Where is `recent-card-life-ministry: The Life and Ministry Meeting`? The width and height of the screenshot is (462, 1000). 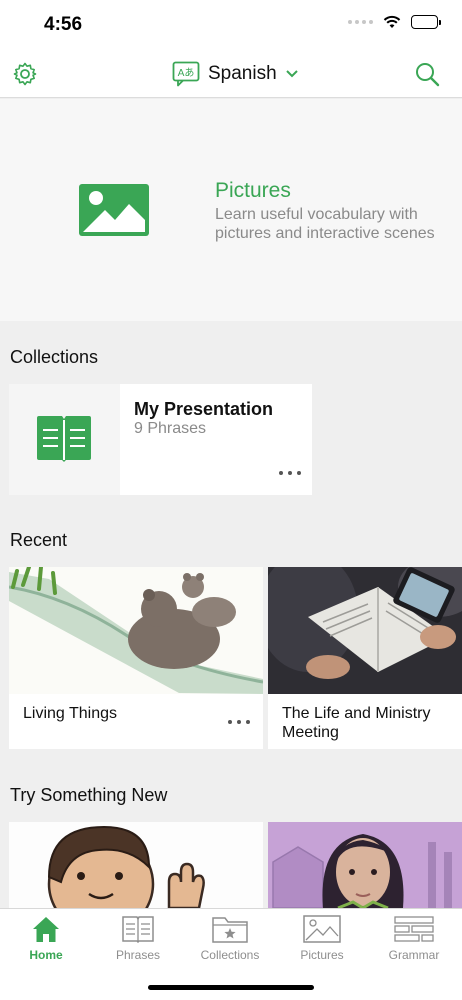
recent-card-life-ministry: The Life and Ministry Meeting is located at coordinates (365, 658).